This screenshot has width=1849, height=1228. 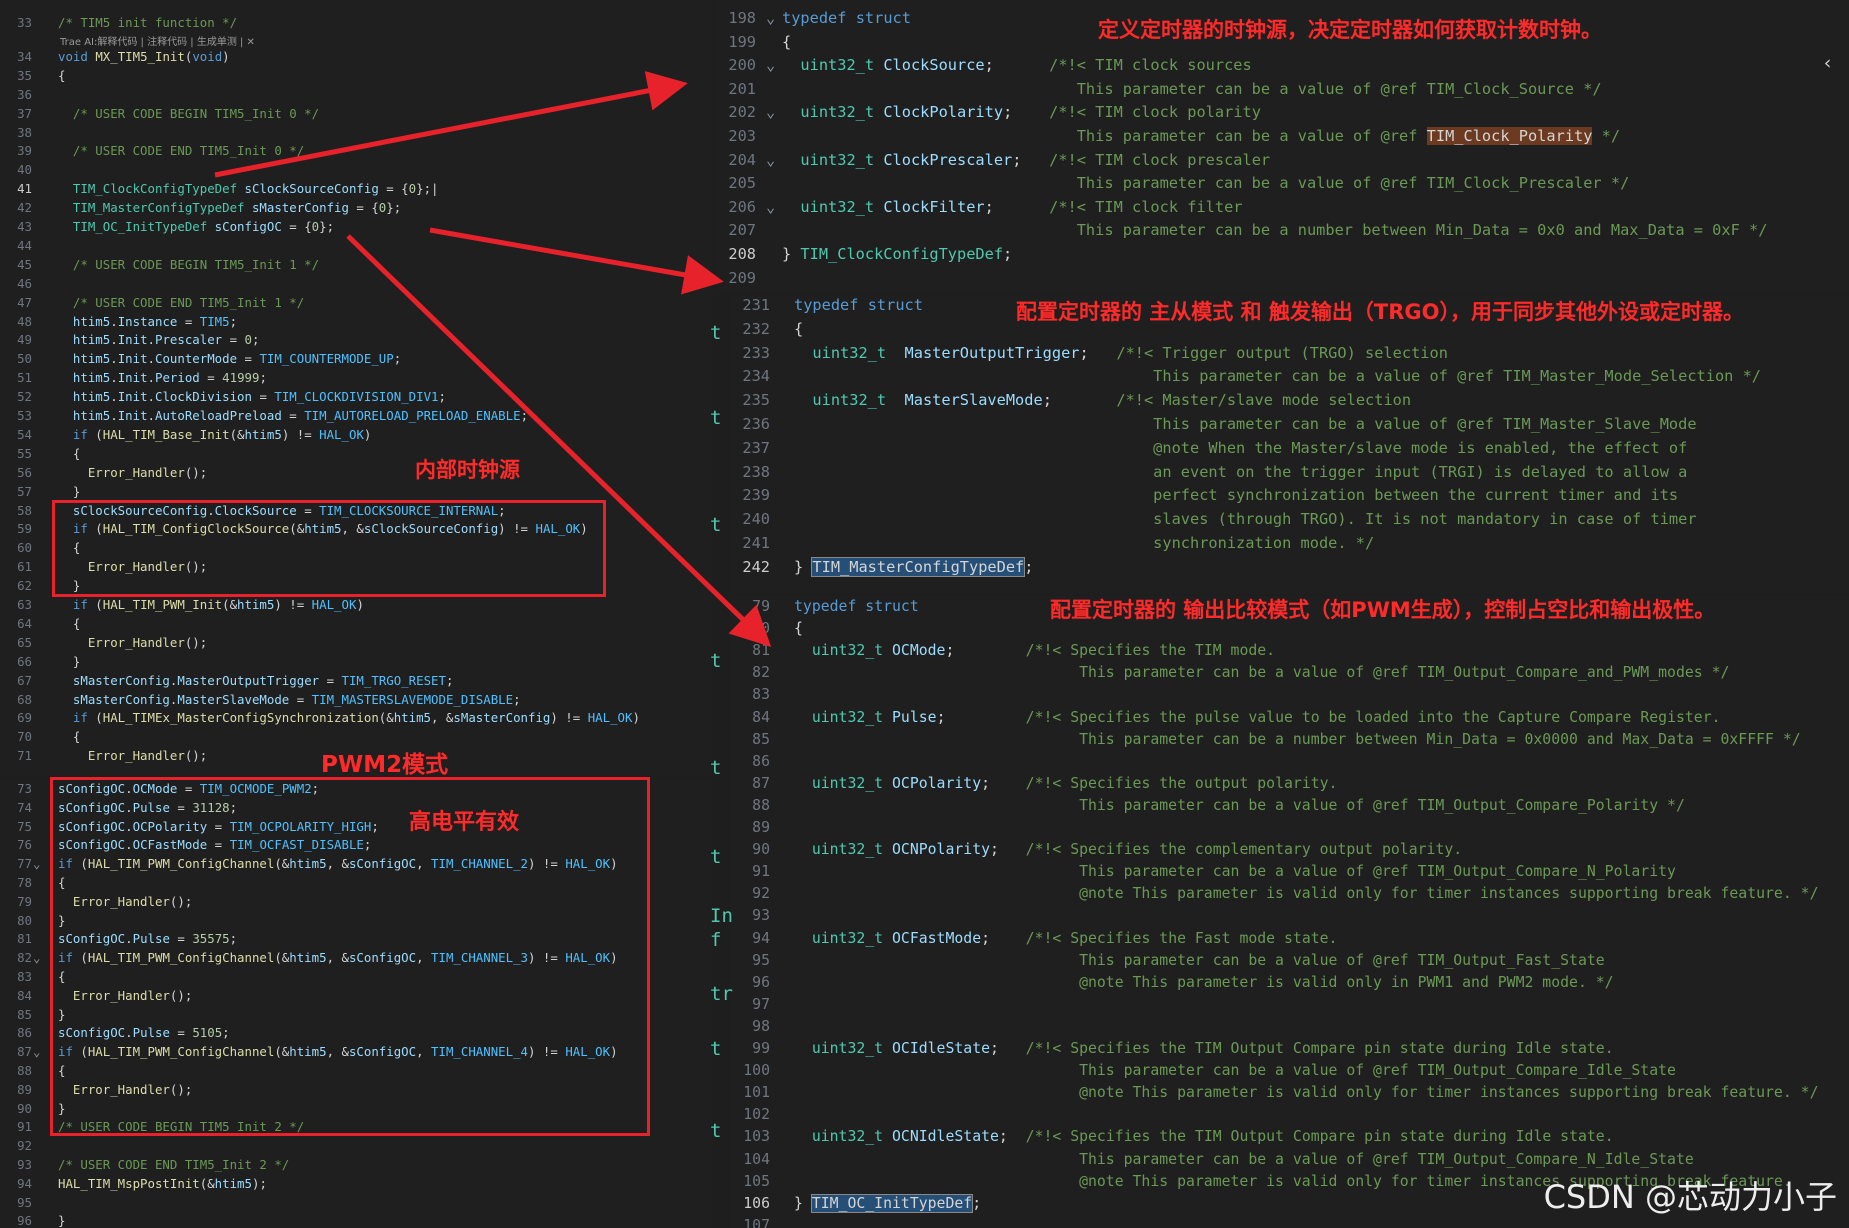 I want to click on annotation-pwm2-mode: PWM2模式, so click(x=385, y=765).